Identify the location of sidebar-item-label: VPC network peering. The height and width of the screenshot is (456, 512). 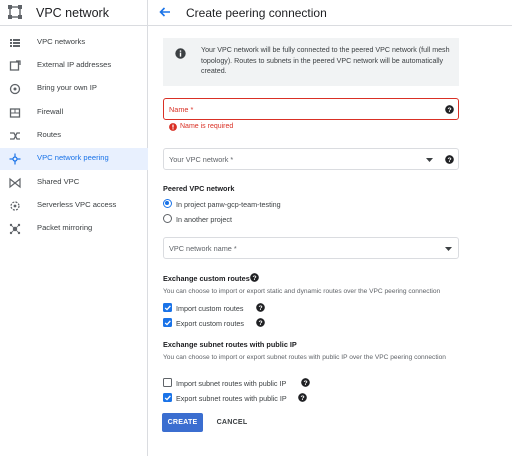
(73, 157).